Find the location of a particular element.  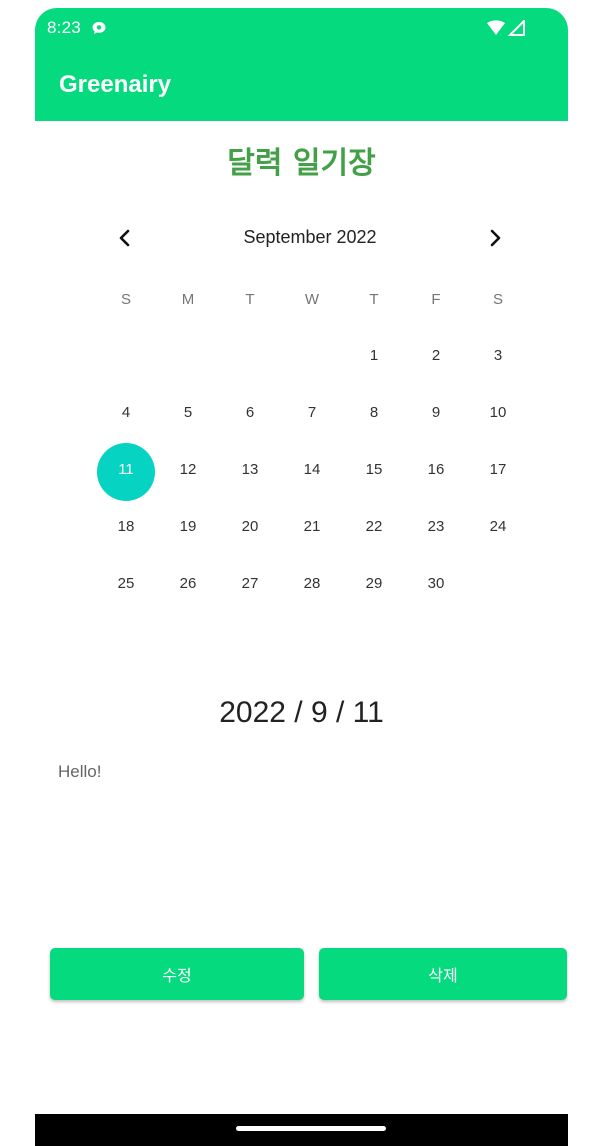

calendar-day: 21 is located at coordinates (312, 539).